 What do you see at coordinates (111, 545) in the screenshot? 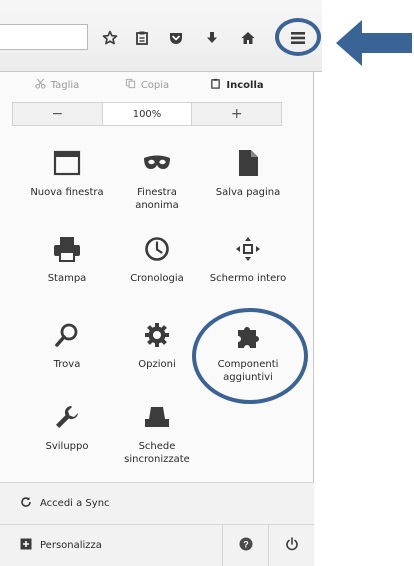
I see `customize-button: Personalizza` at bounding box center [111, 545].